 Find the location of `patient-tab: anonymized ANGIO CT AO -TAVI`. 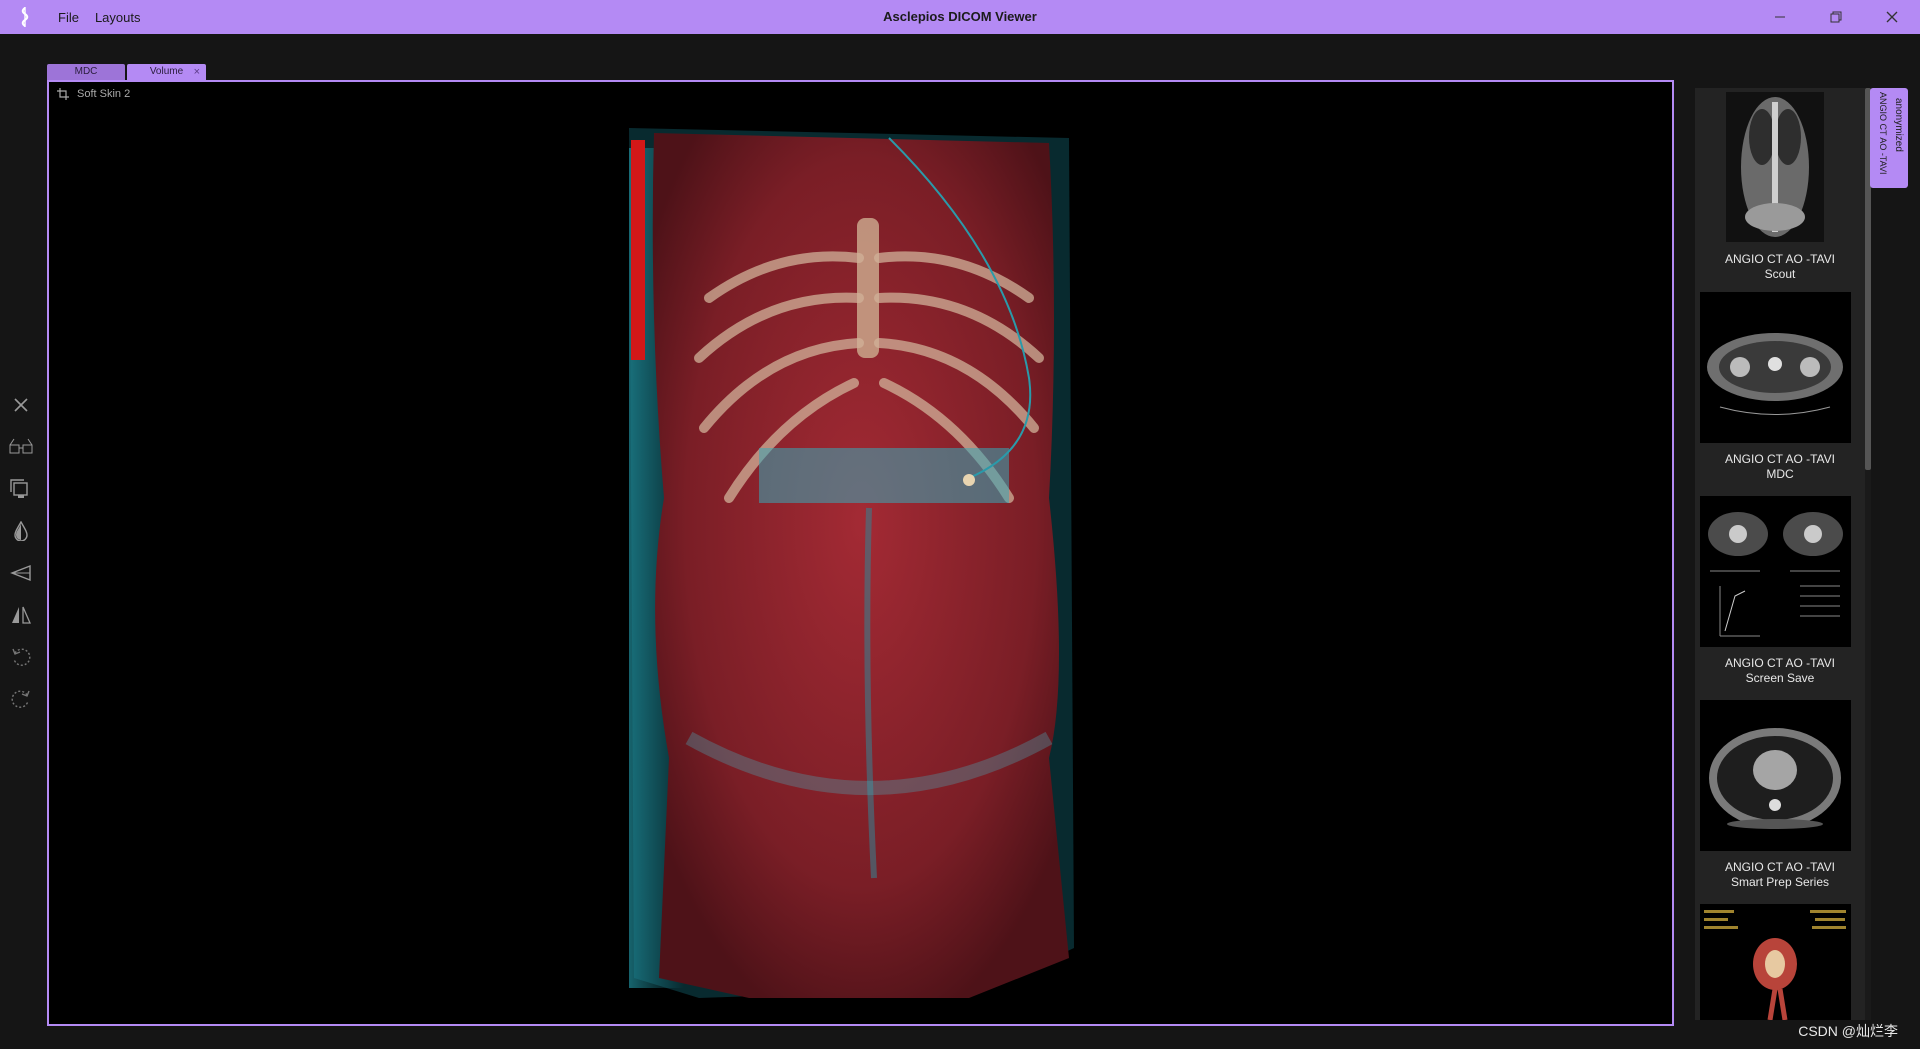

patient-tab: anonymized ANGIO CT AO -TAVI is located at coordinates (1889, 138).